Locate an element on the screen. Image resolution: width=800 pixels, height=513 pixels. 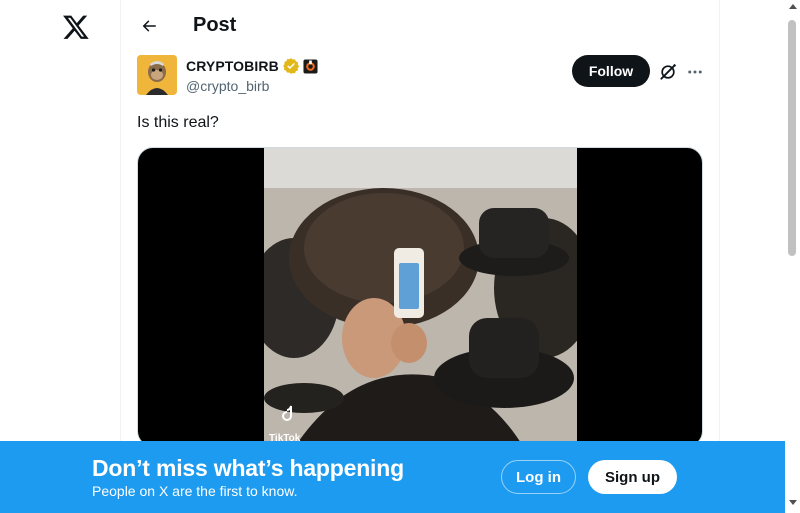
page-header: Post is located at coordinates (420, 26).